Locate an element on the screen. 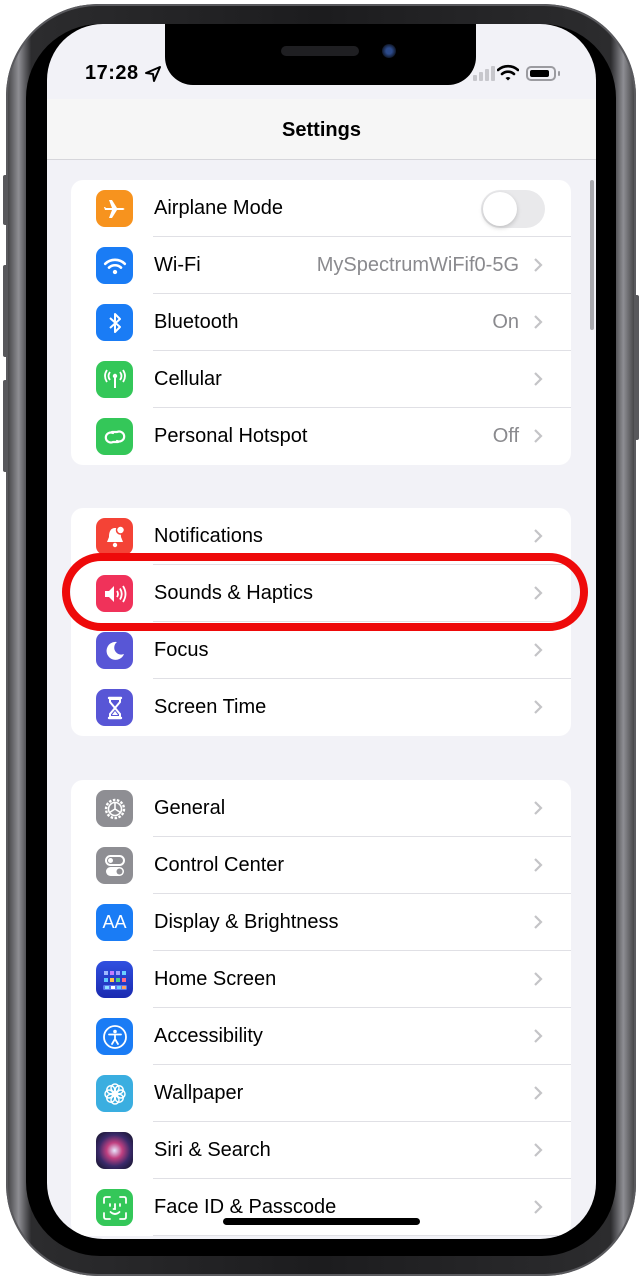  row-label: Siri & Search is located at coordinates (212, 1150).